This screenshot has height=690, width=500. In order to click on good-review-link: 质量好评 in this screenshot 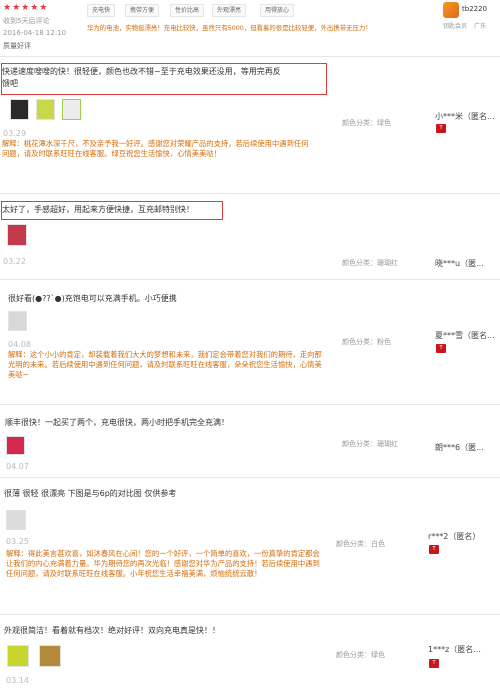, I will do `click(17, 46)`.